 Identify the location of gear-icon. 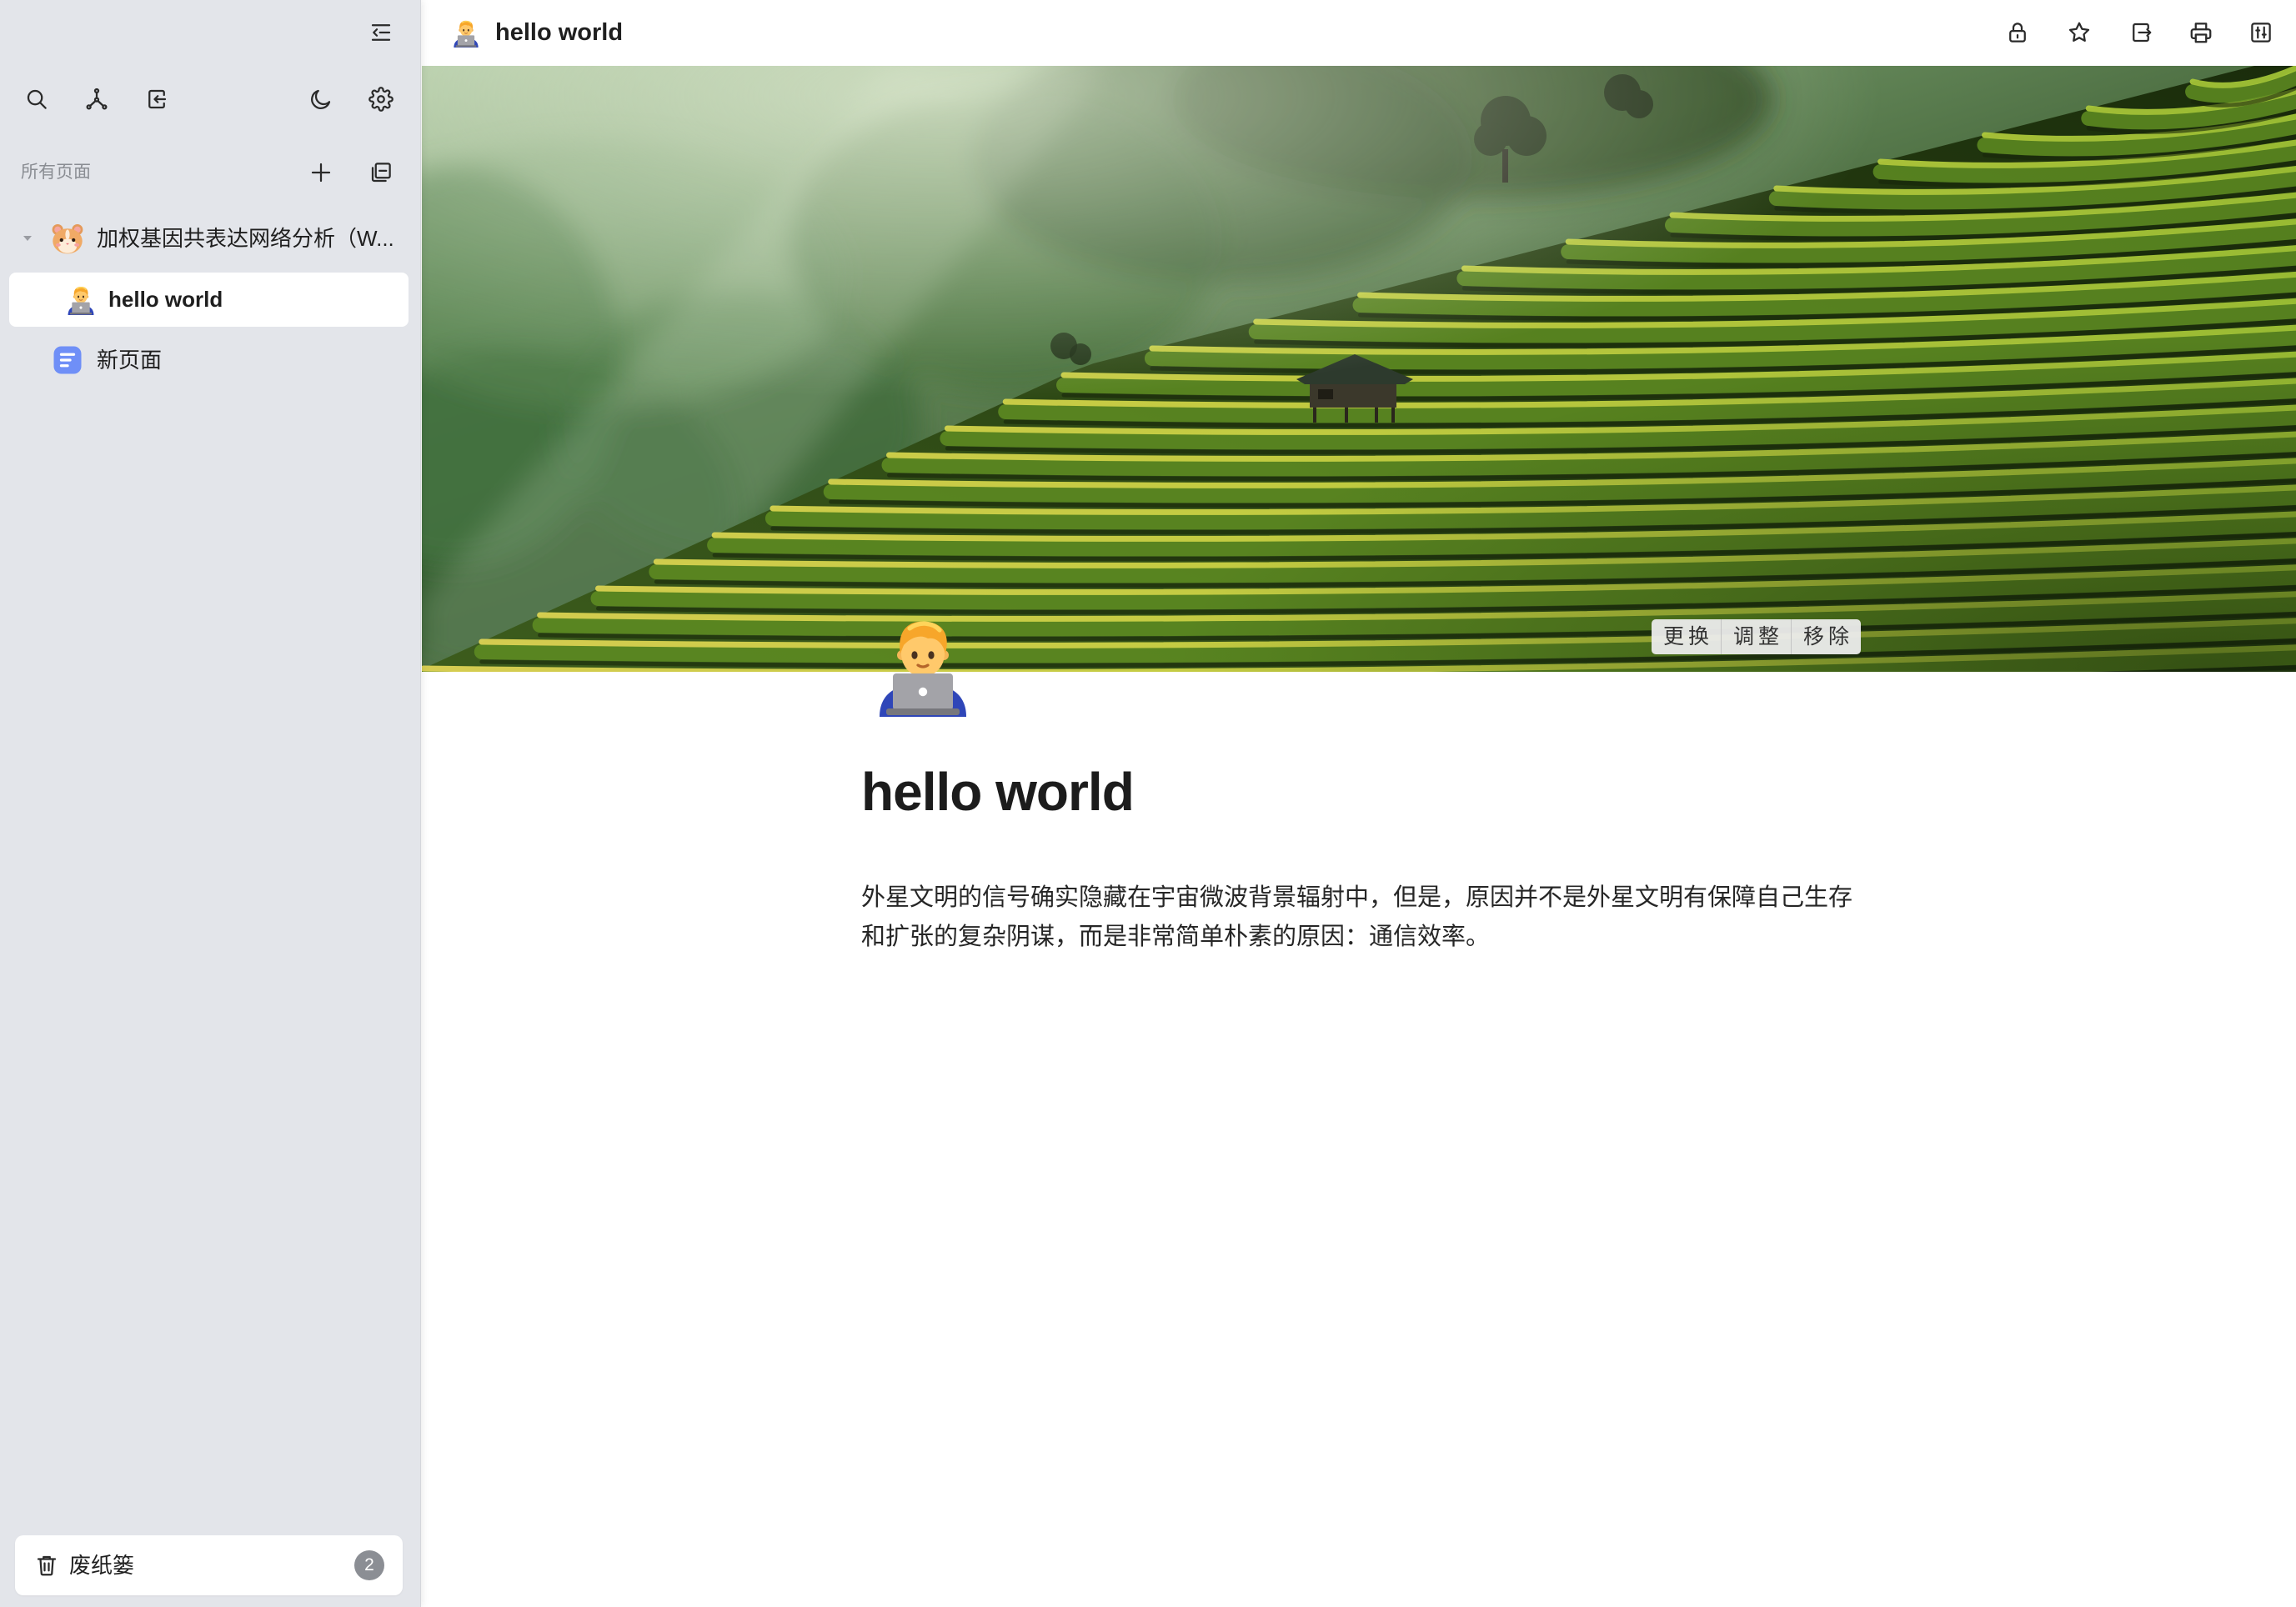
(381, 100).